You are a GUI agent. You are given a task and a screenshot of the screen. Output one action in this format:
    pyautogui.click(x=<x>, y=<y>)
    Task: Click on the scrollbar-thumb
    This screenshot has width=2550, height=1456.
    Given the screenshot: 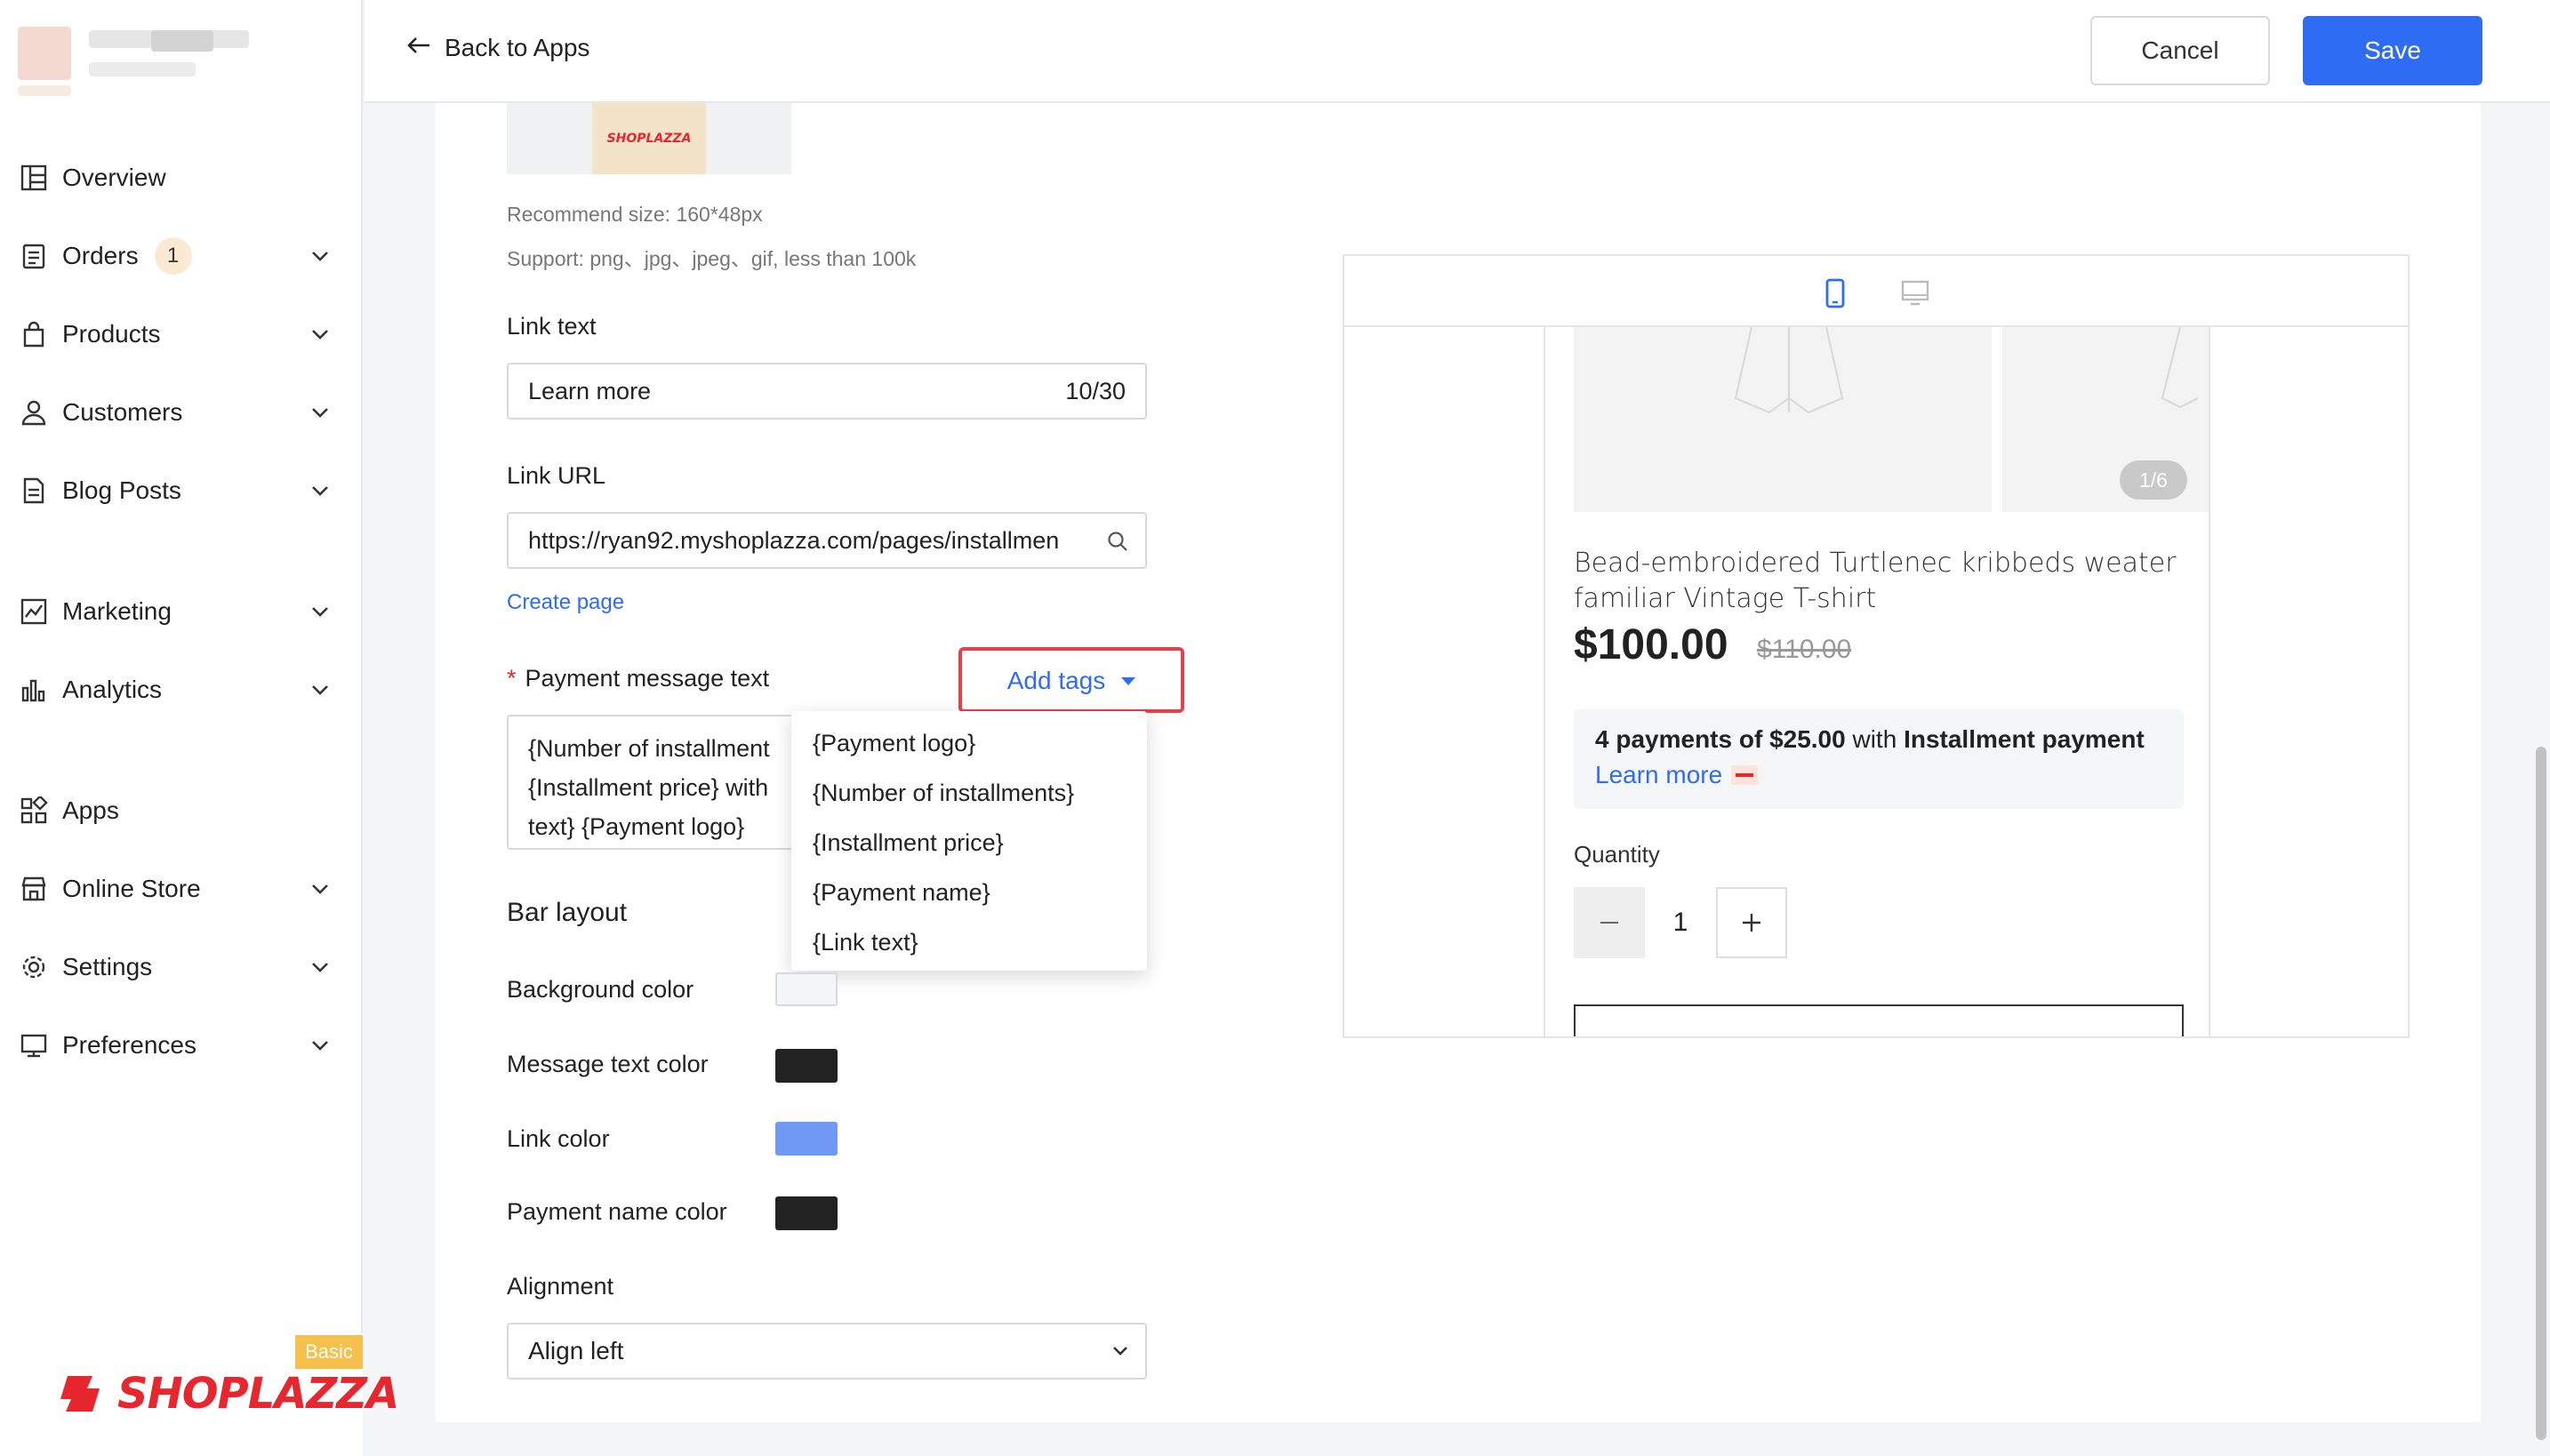 What is the action you would take?
    pyautogui.click(x=2541, y=1093)
    